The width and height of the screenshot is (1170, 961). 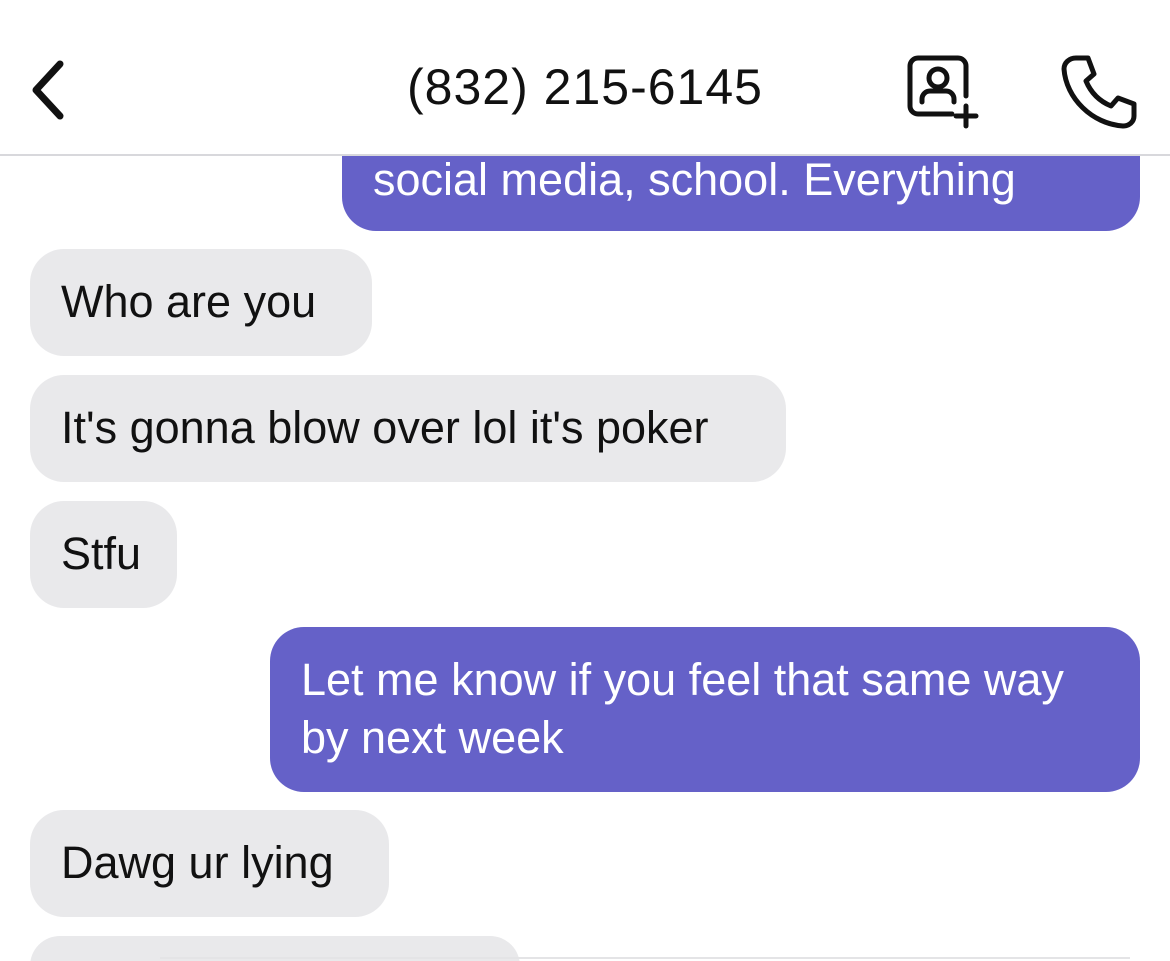 What do you see at coordinates (645, 958) in the screenshot?
I see `divider` at bounding box center [645, 958].